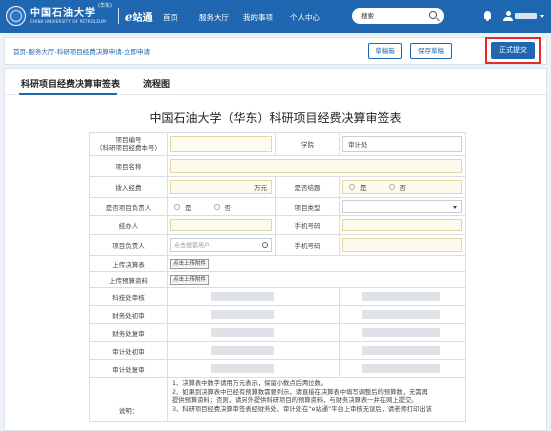 The height and width of the screenshot is (431, 551). What do you see at coordinates (316, 166) in the screenshot?
I see `project-name-input` at bounding box center [316, 166].